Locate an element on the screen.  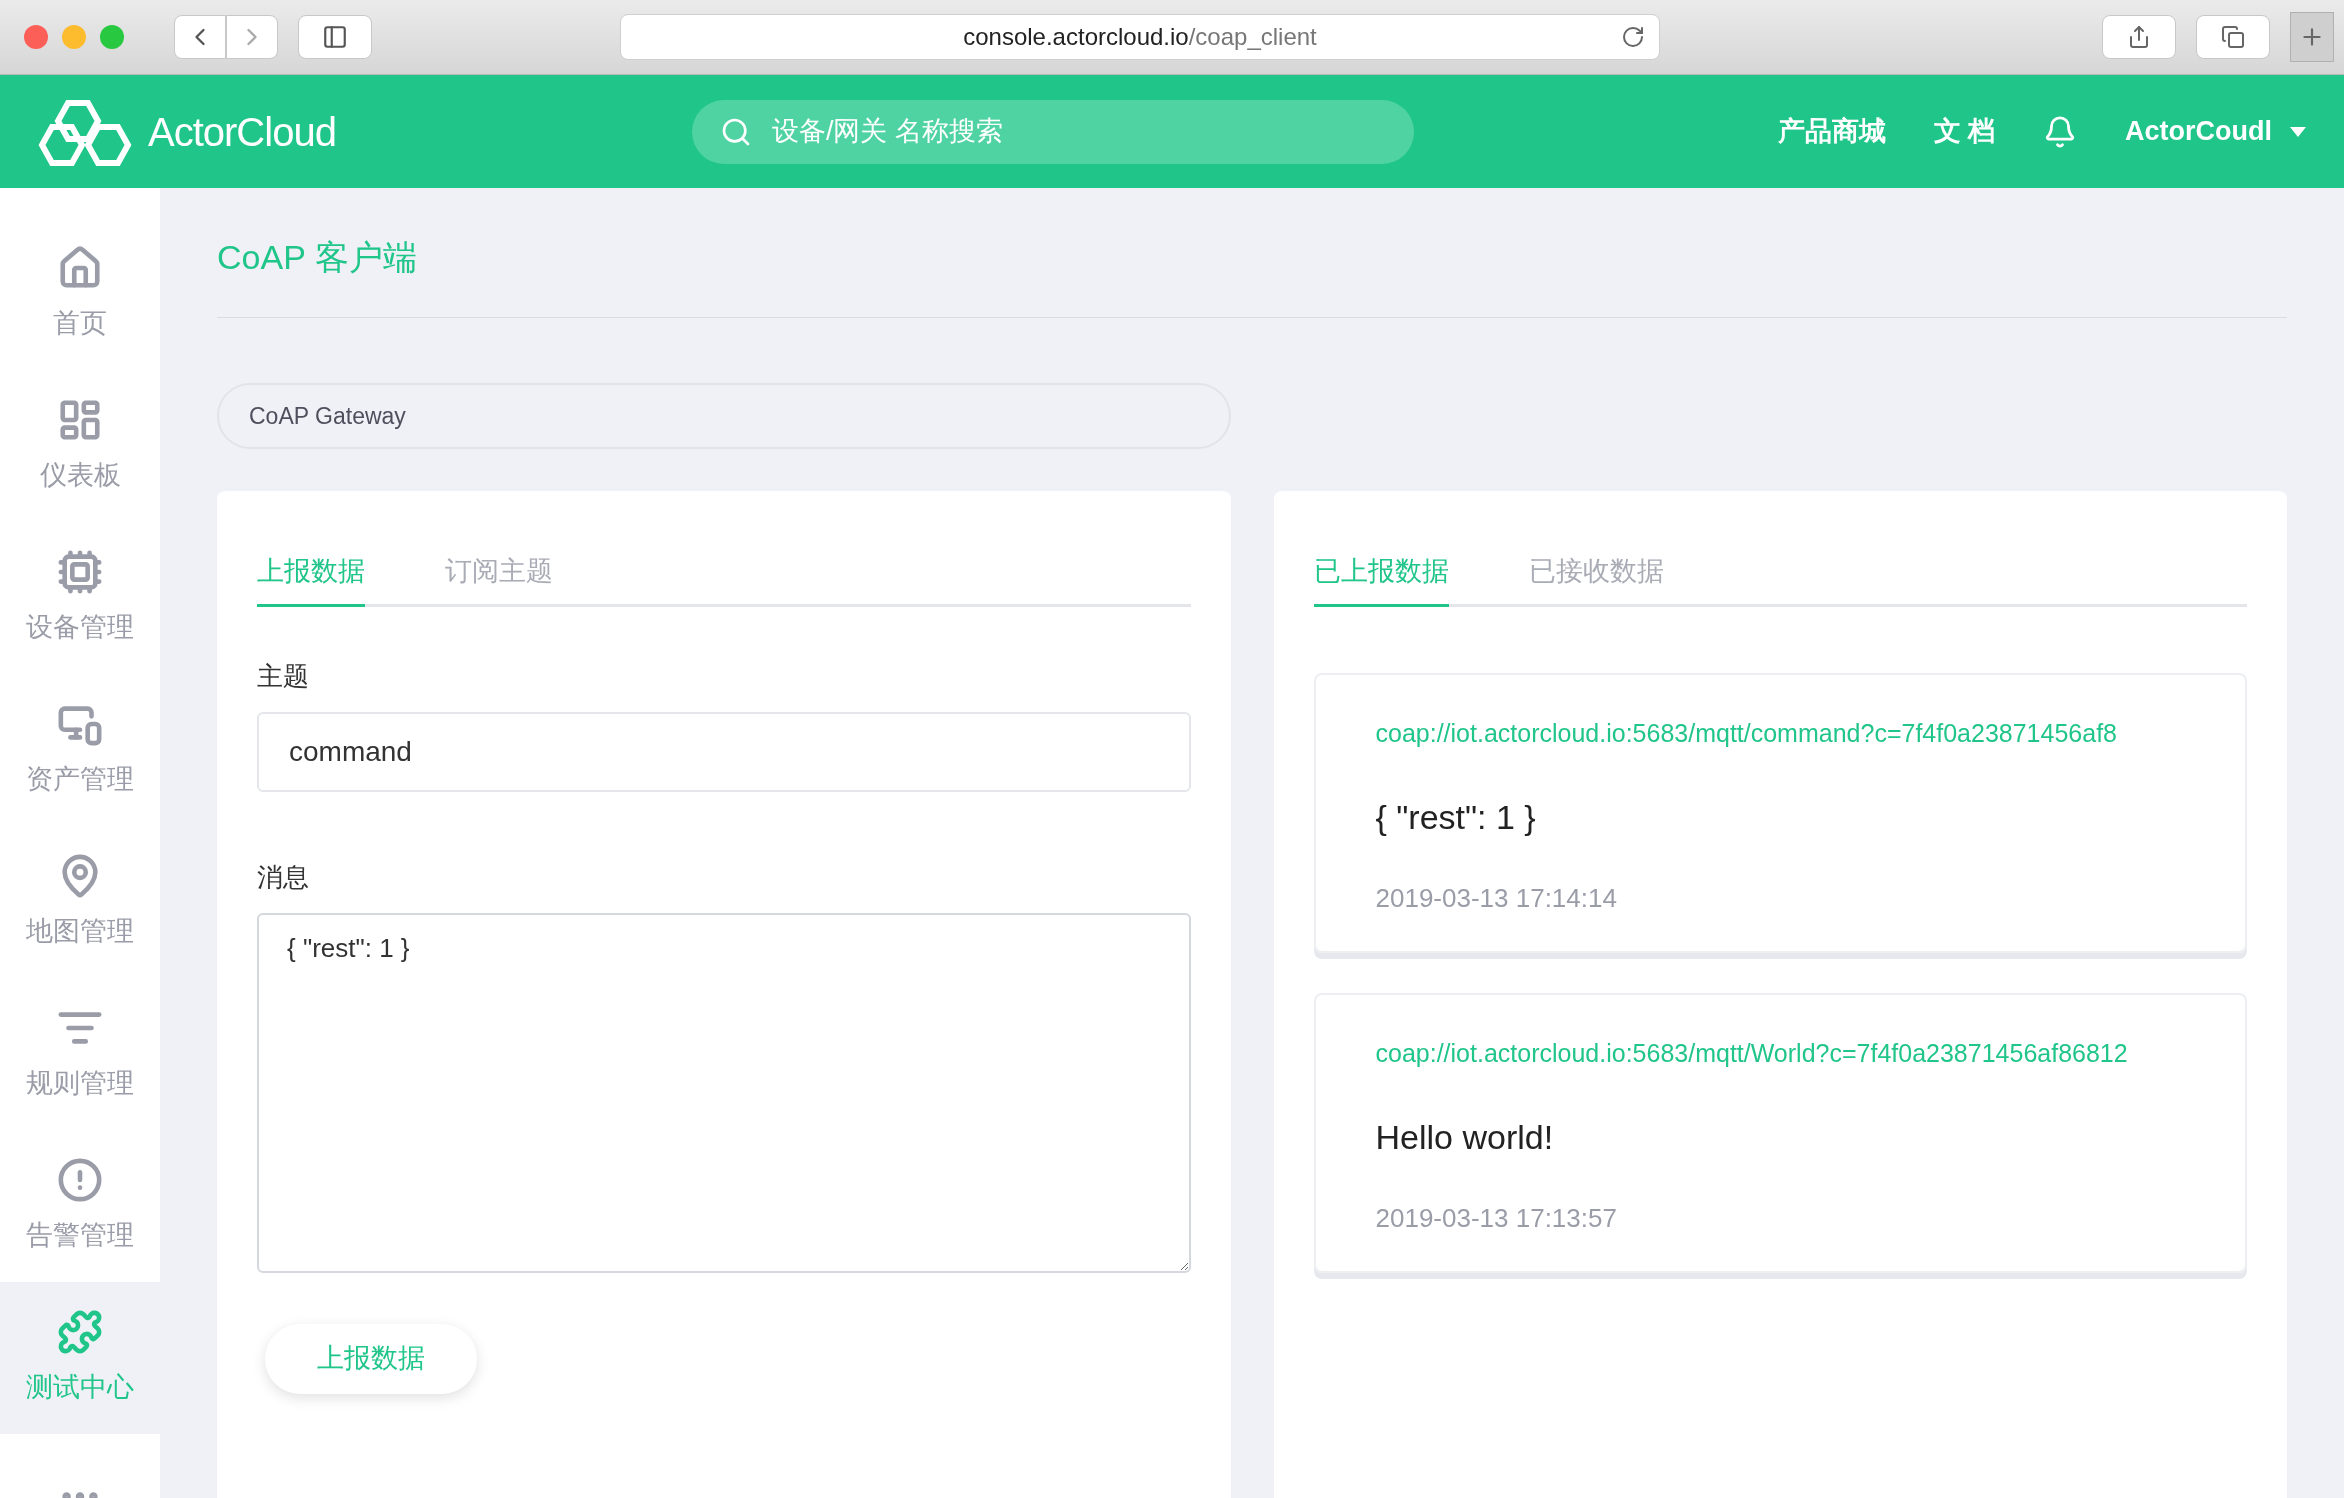
notification-bell-icon is located at coordinates (2060, 131).